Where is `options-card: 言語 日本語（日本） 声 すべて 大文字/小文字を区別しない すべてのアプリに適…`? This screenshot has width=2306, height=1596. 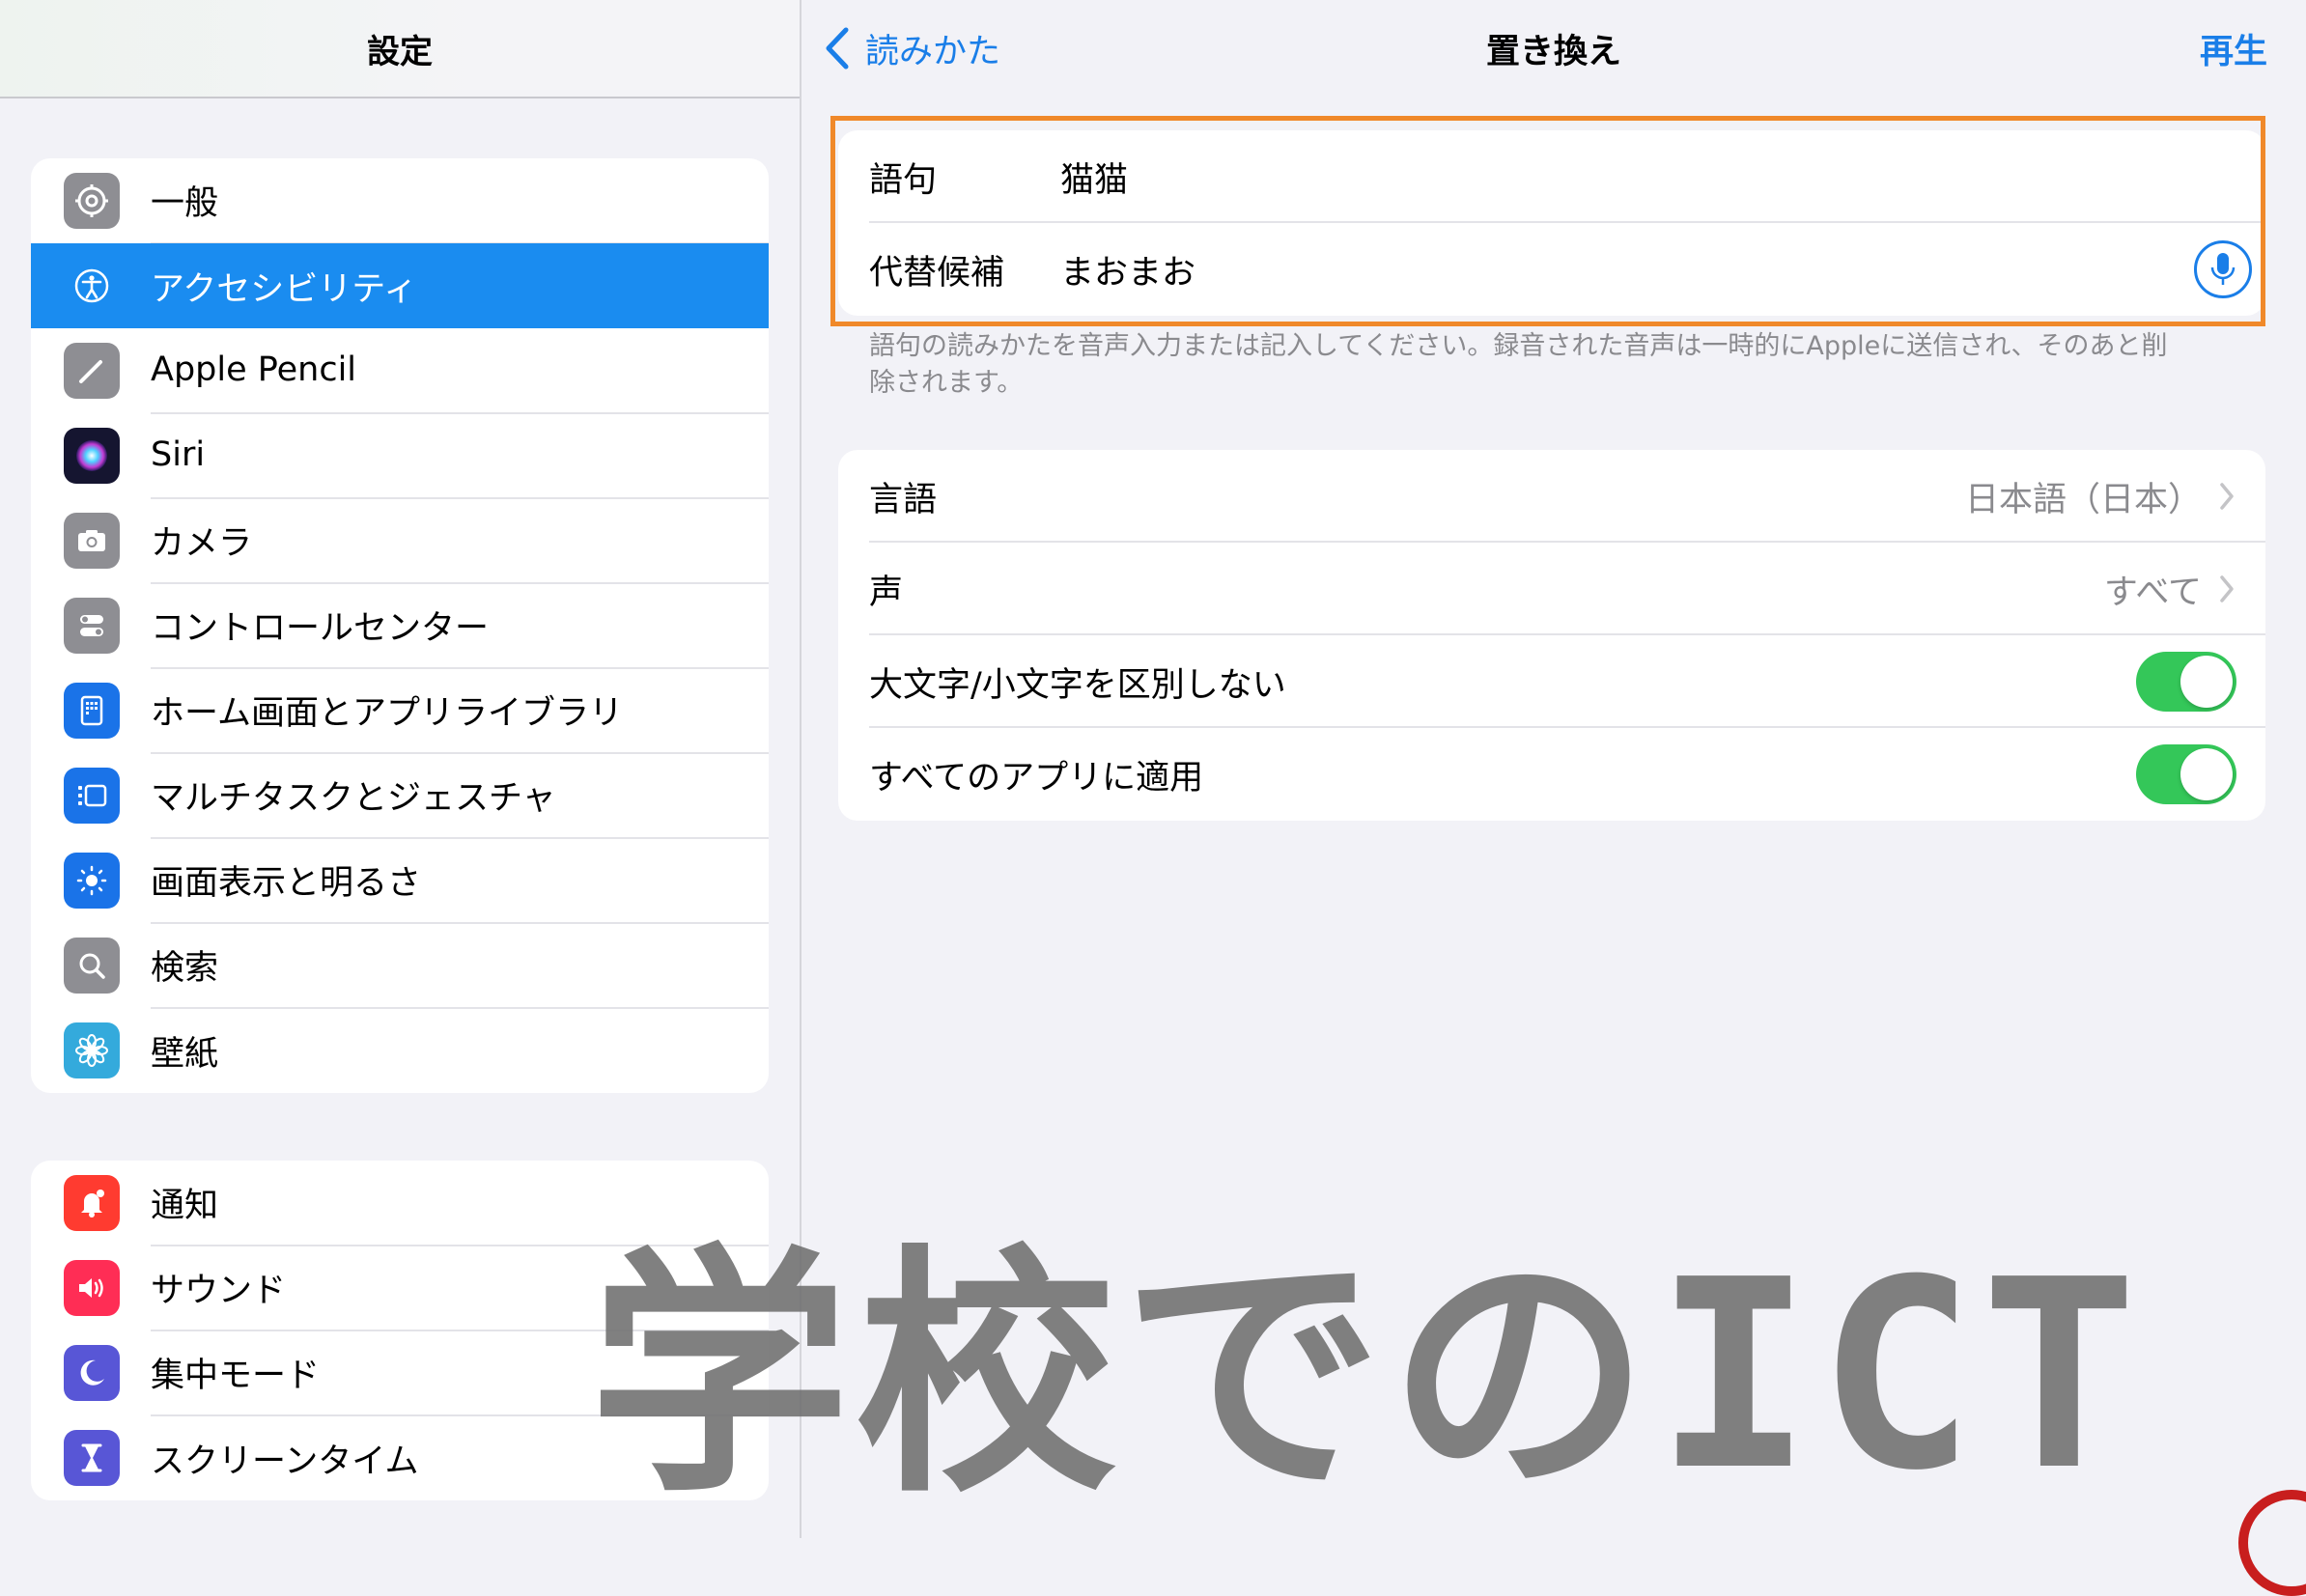
options-card: 言語 日本語（日本） 声 すべて 大文字/小文字を区別しない すべてのアプリに適… is located at coordinates (1551, 636).